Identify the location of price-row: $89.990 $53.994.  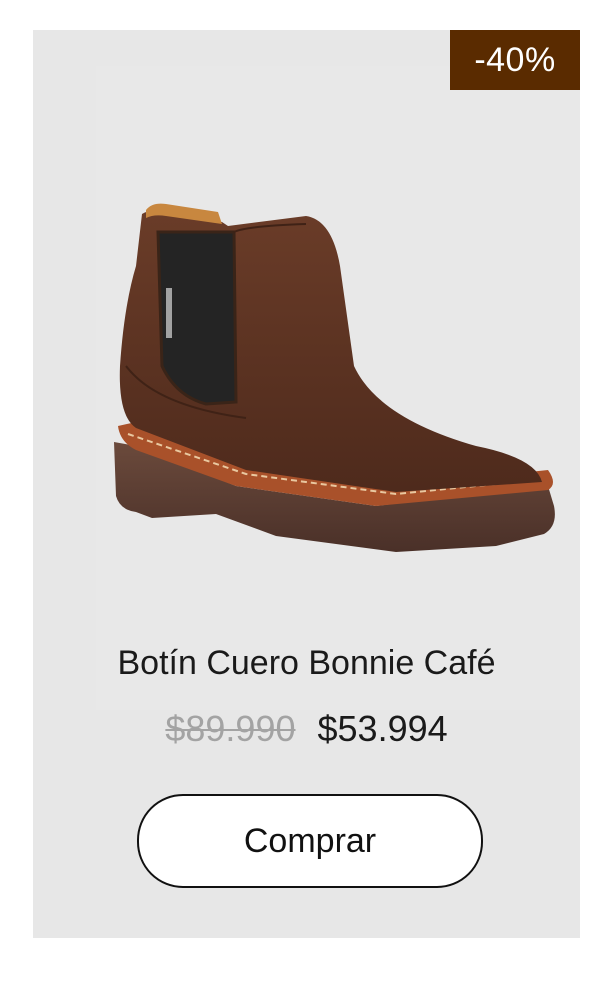
(306, 729).